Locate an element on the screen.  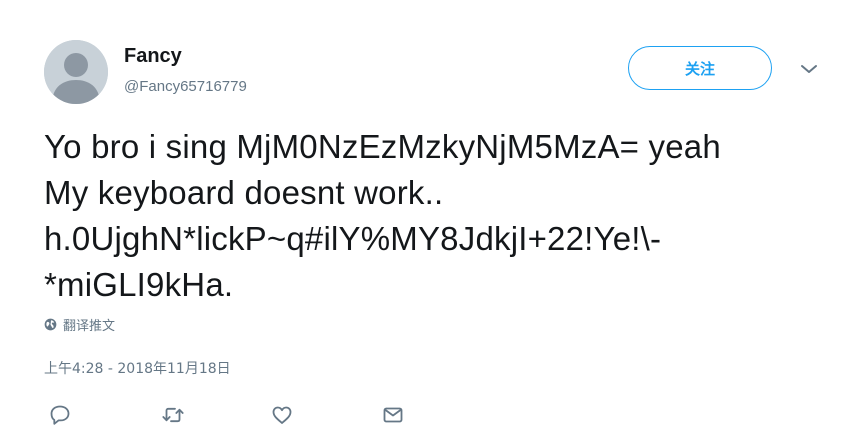
globe-icon is located at coordinates (50, 324).